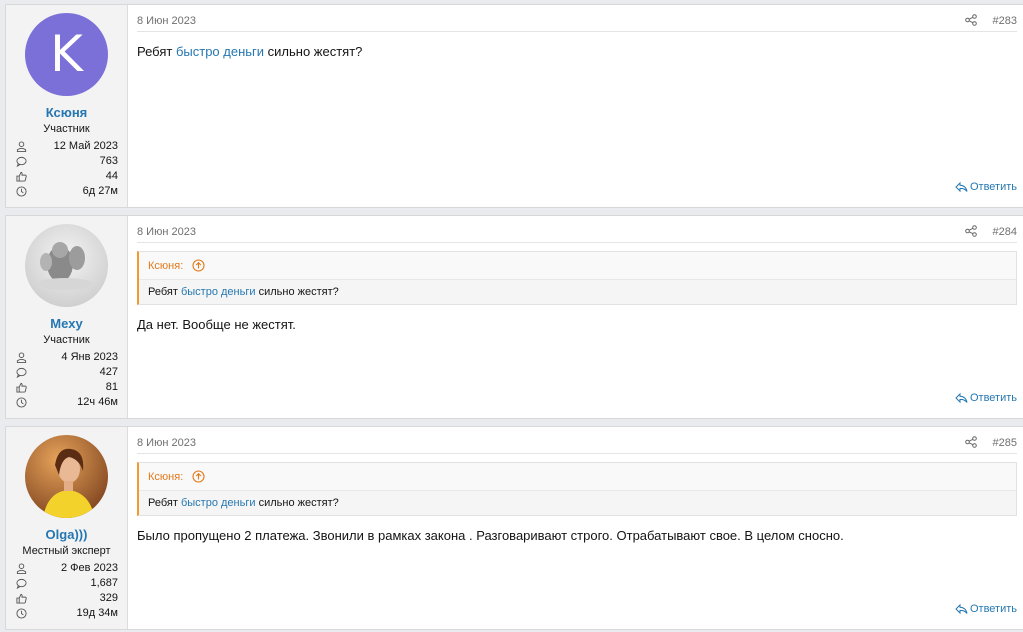 This screenshot has height=632, width=1023. Describe the element at coordinates (67, 387) in the screenshot. I see `stat-reactions: 81` at that location.